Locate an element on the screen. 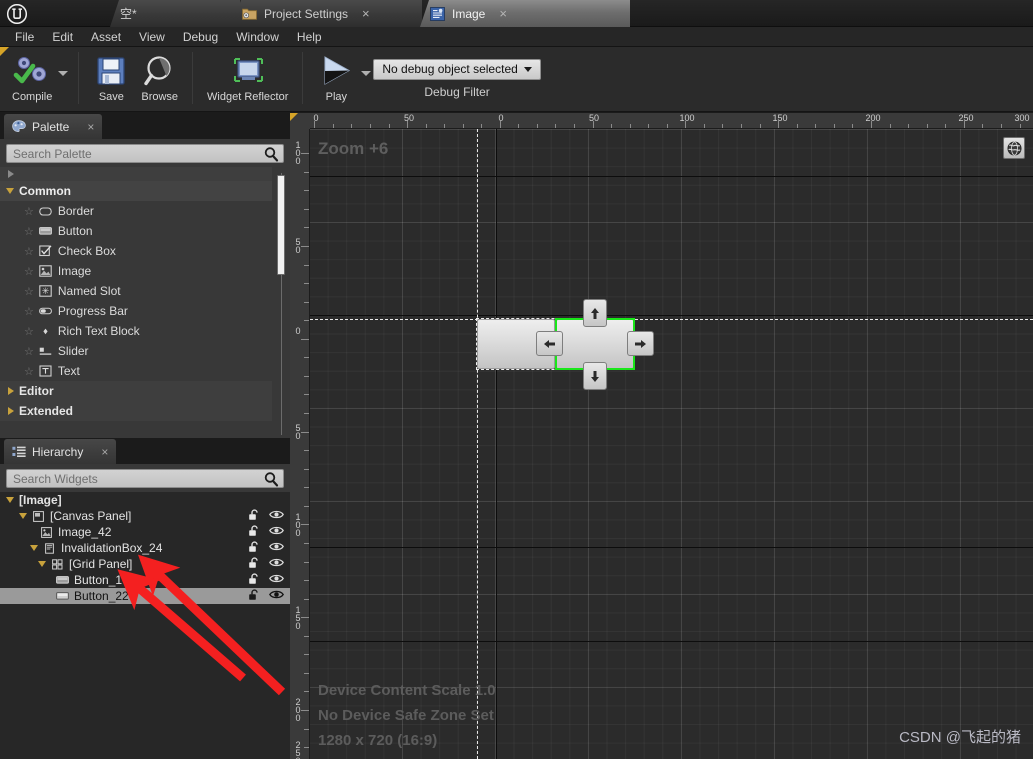 This screenshot has height=759, width=1033. palette-item-rich-text-block: ☆ Rich Text Block is located at coordinates (136, 331).